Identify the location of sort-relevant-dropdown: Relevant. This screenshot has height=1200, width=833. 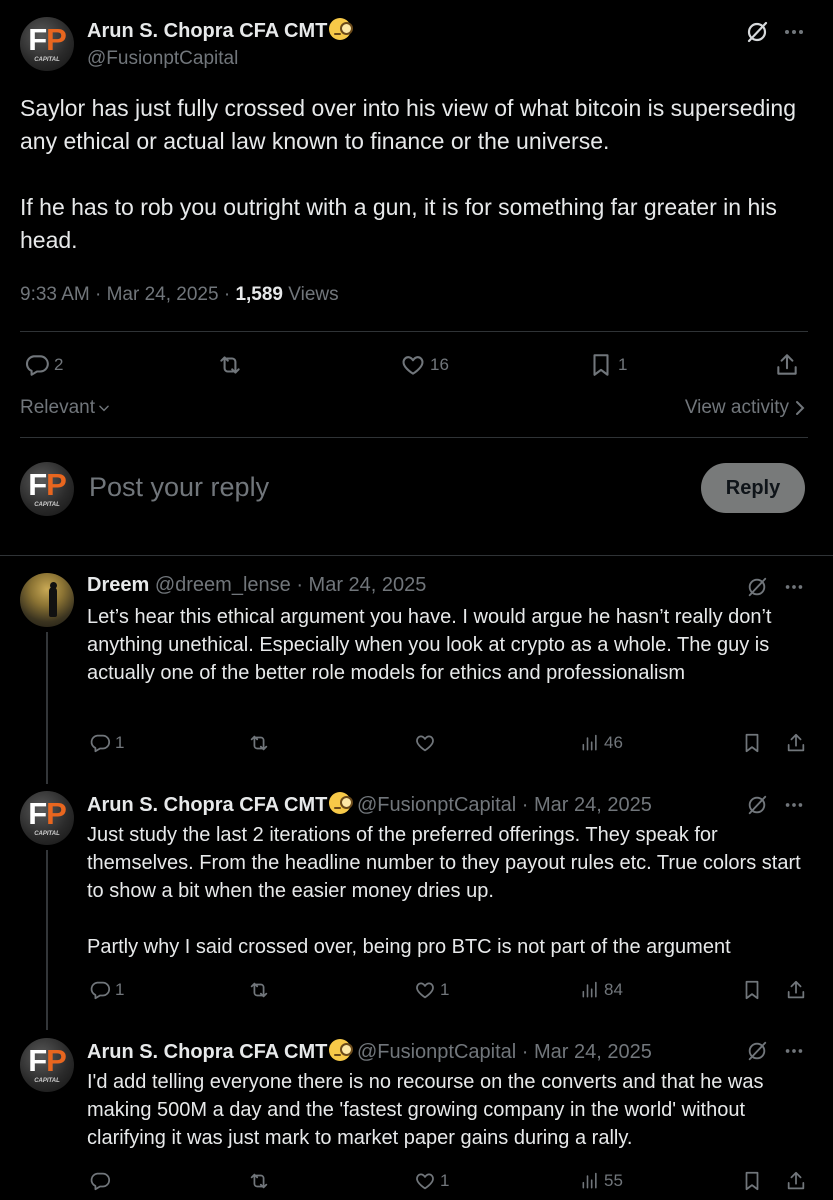
(65, 408).